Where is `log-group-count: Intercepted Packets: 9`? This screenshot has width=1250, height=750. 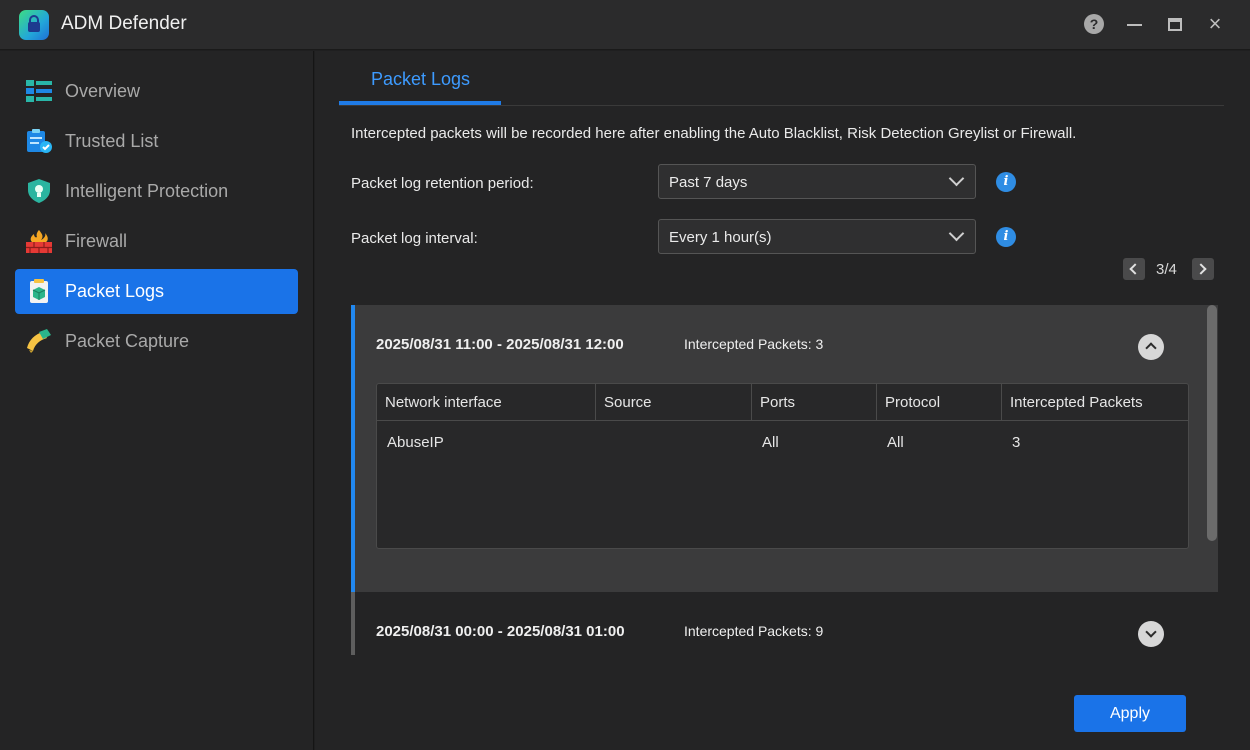 log-group-count: Intercepted Packets: 9 is located at coordinates (754, 631).